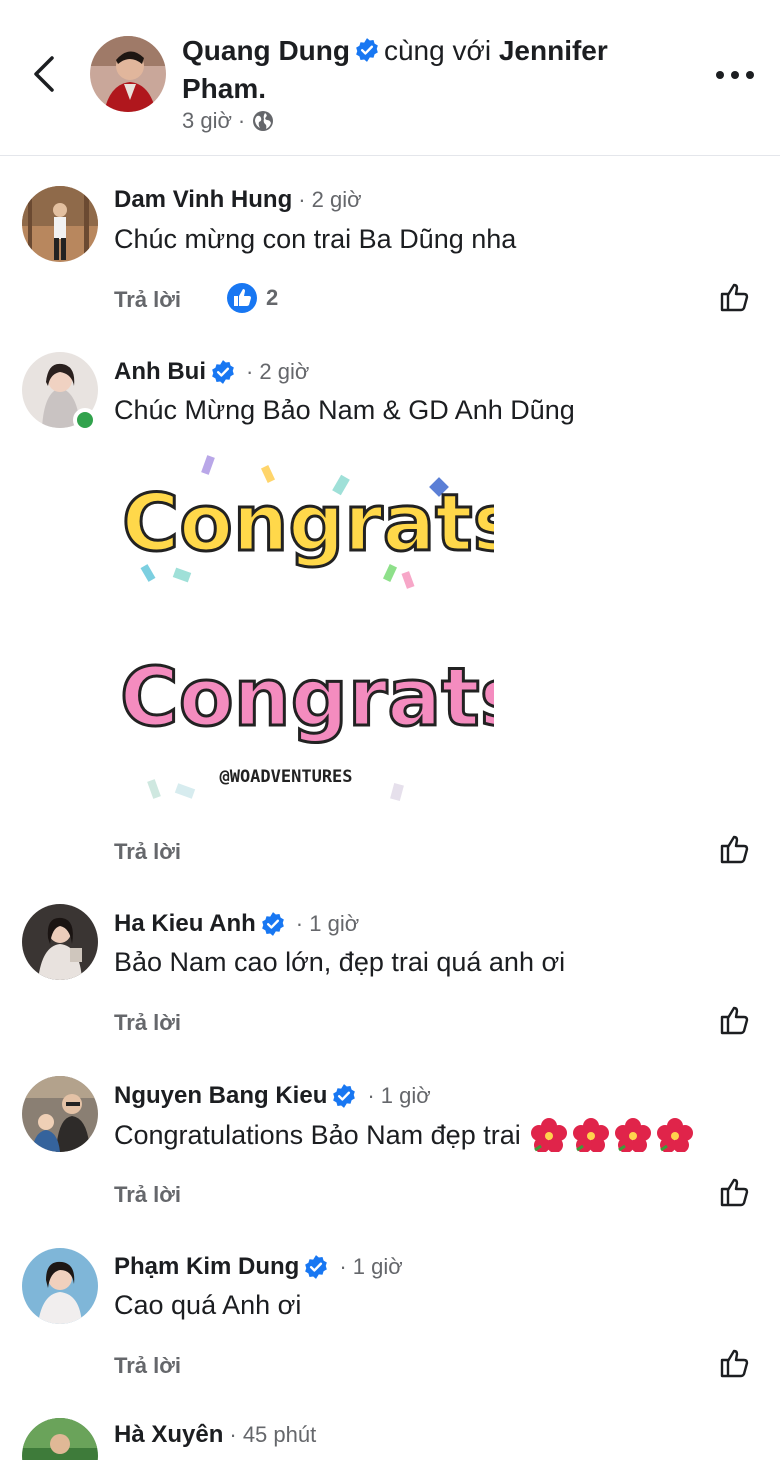 This screenshot has height=1460, width=780. Describe the element at coordinates (207, 120) in the screenshot. I see `post-time: 3 giờ` at that location.